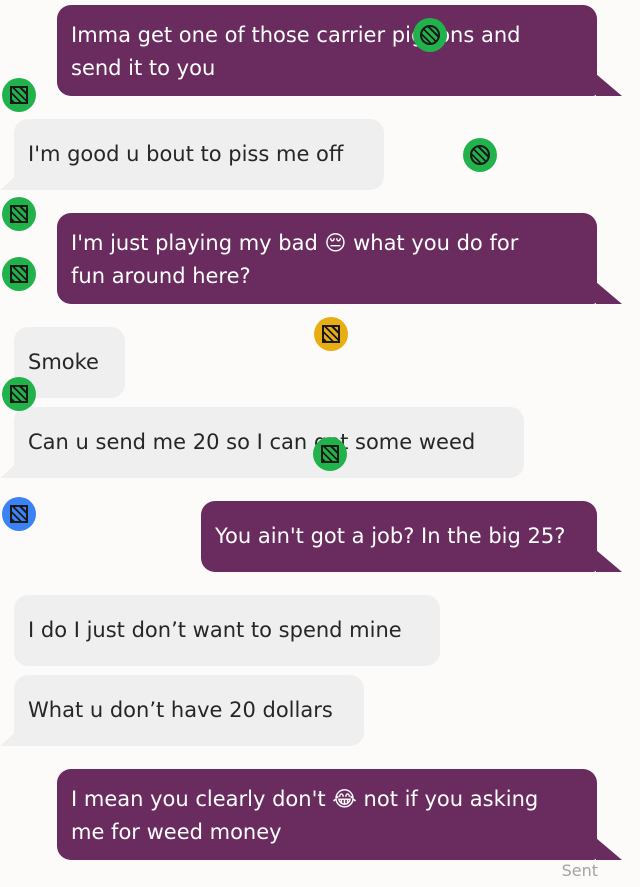 The image size is (640, 887). I want to click on message-text: send it to you, so click(143, 68).